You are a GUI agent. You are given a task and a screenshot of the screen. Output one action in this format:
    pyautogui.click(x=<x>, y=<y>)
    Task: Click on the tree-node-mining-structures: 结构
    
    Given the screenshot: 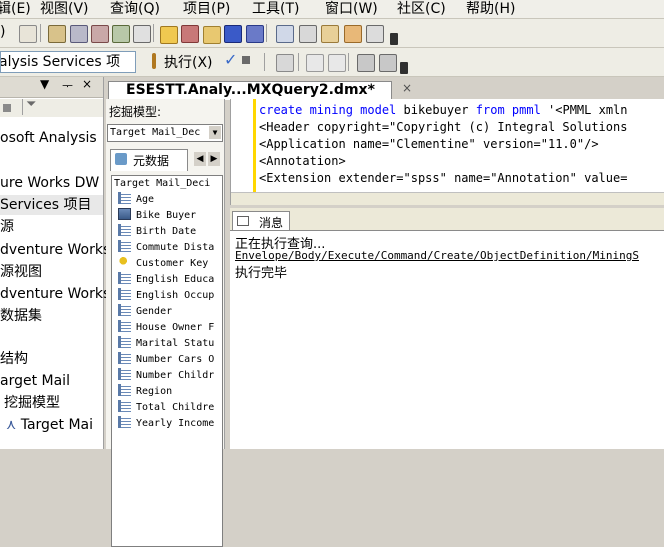 What is the action you would take?
    pyautogui.click(x=14, y=359)
    